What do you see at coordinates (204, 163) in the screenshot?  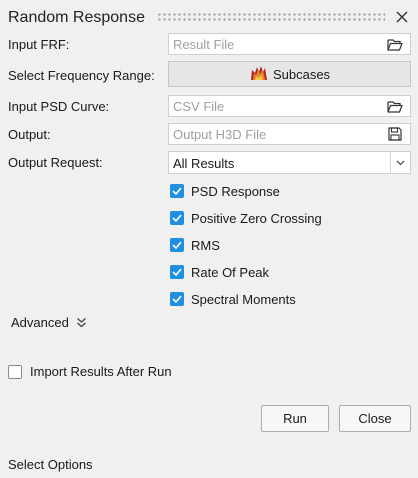 I see `output-request-value: All Results` at bounding box center [204, 163].